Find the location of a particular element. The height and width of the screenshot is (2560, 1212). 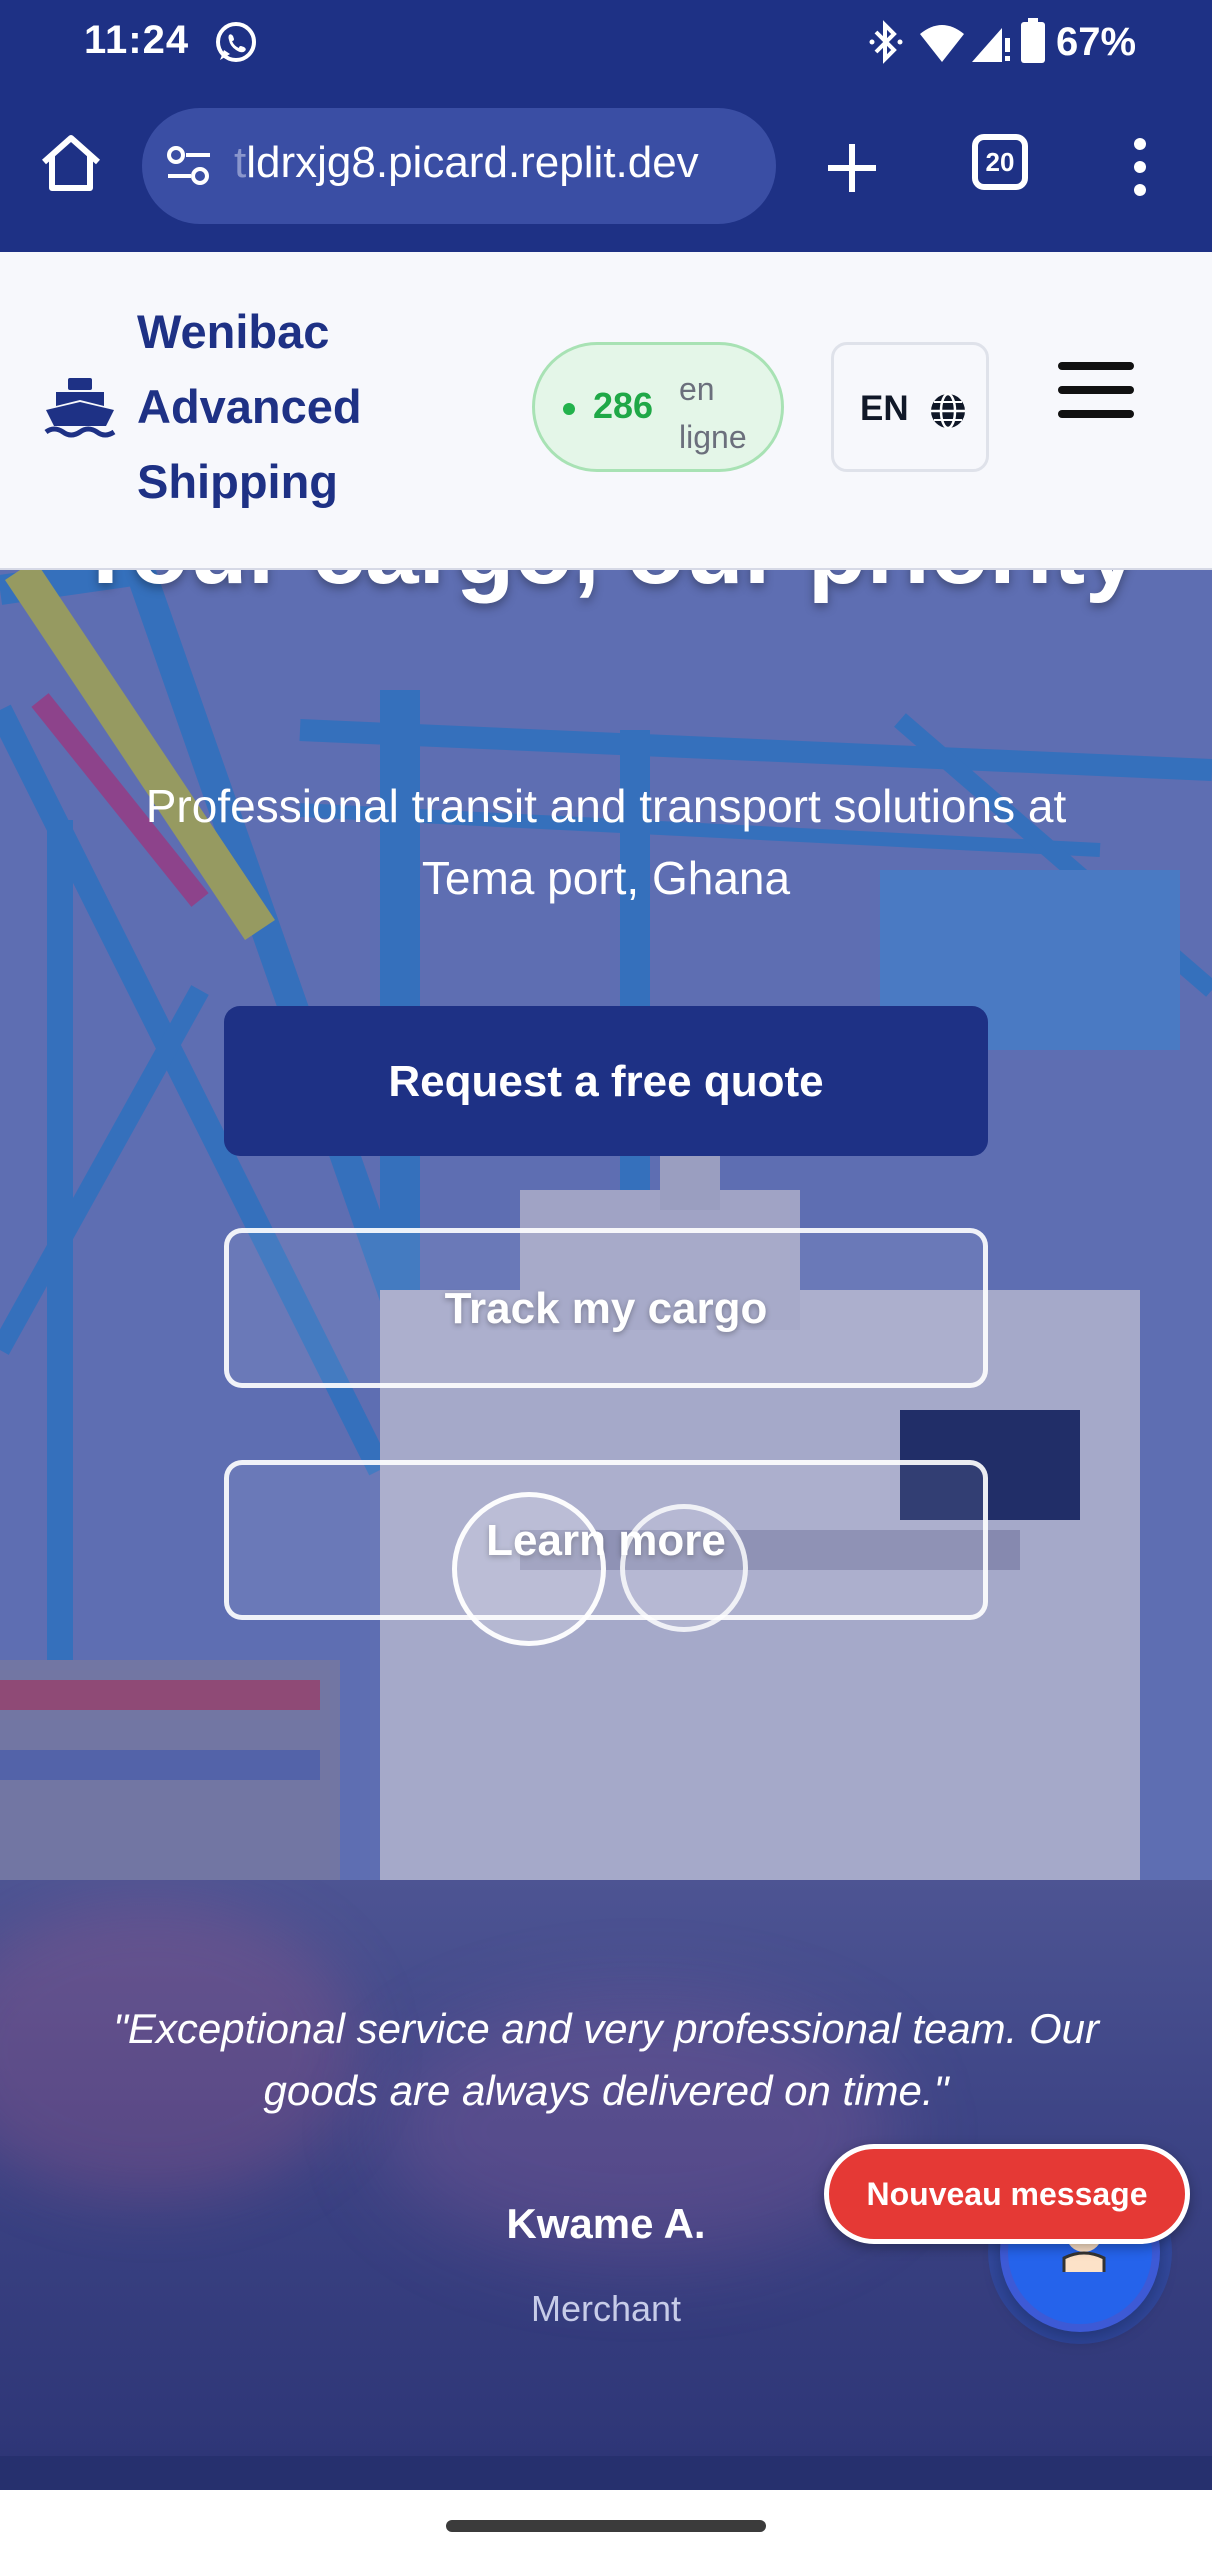

cell-signal-icon is located at coordinates (991, 45).